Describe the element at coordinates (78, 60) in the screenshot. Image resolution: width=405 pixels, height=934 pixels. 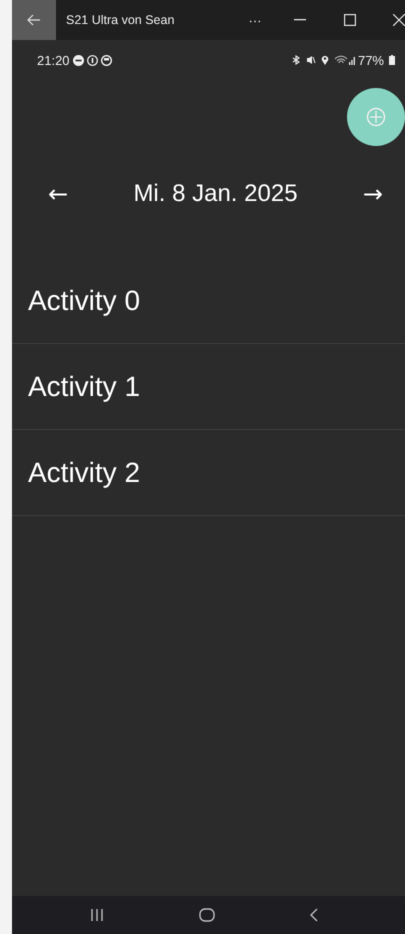
I see `do-not-disturb-icon` at that location.